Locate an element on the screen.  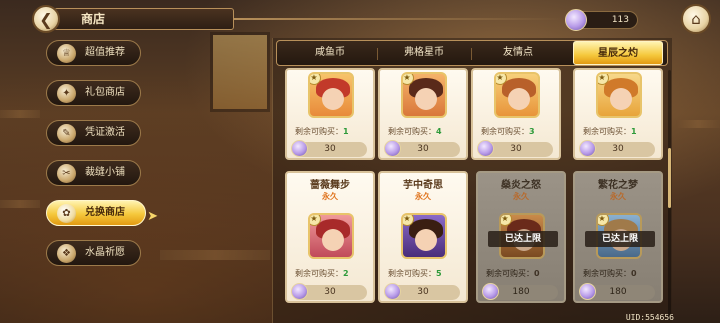
sidebar-item-label: 兑换商店 is located at coordinates (105, 212).